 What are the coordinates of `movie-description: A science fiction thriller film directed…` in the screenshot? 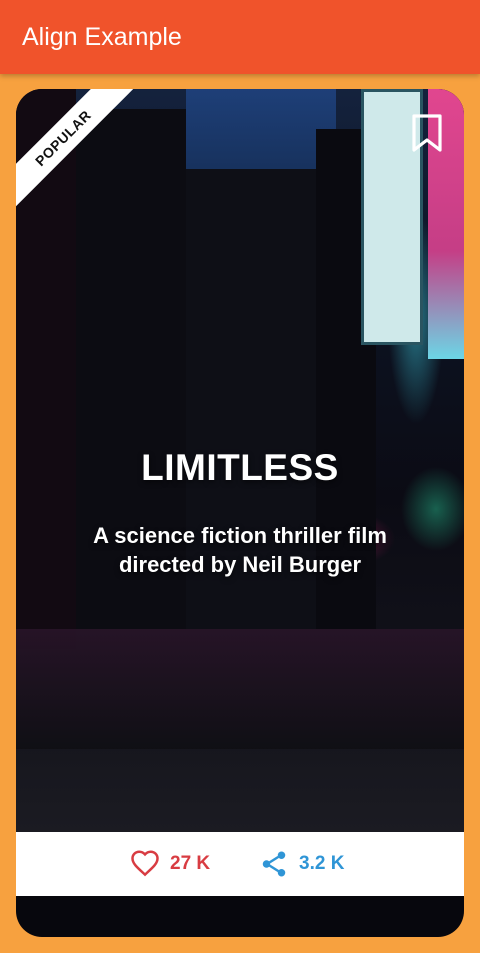 It's located at (240, 550).